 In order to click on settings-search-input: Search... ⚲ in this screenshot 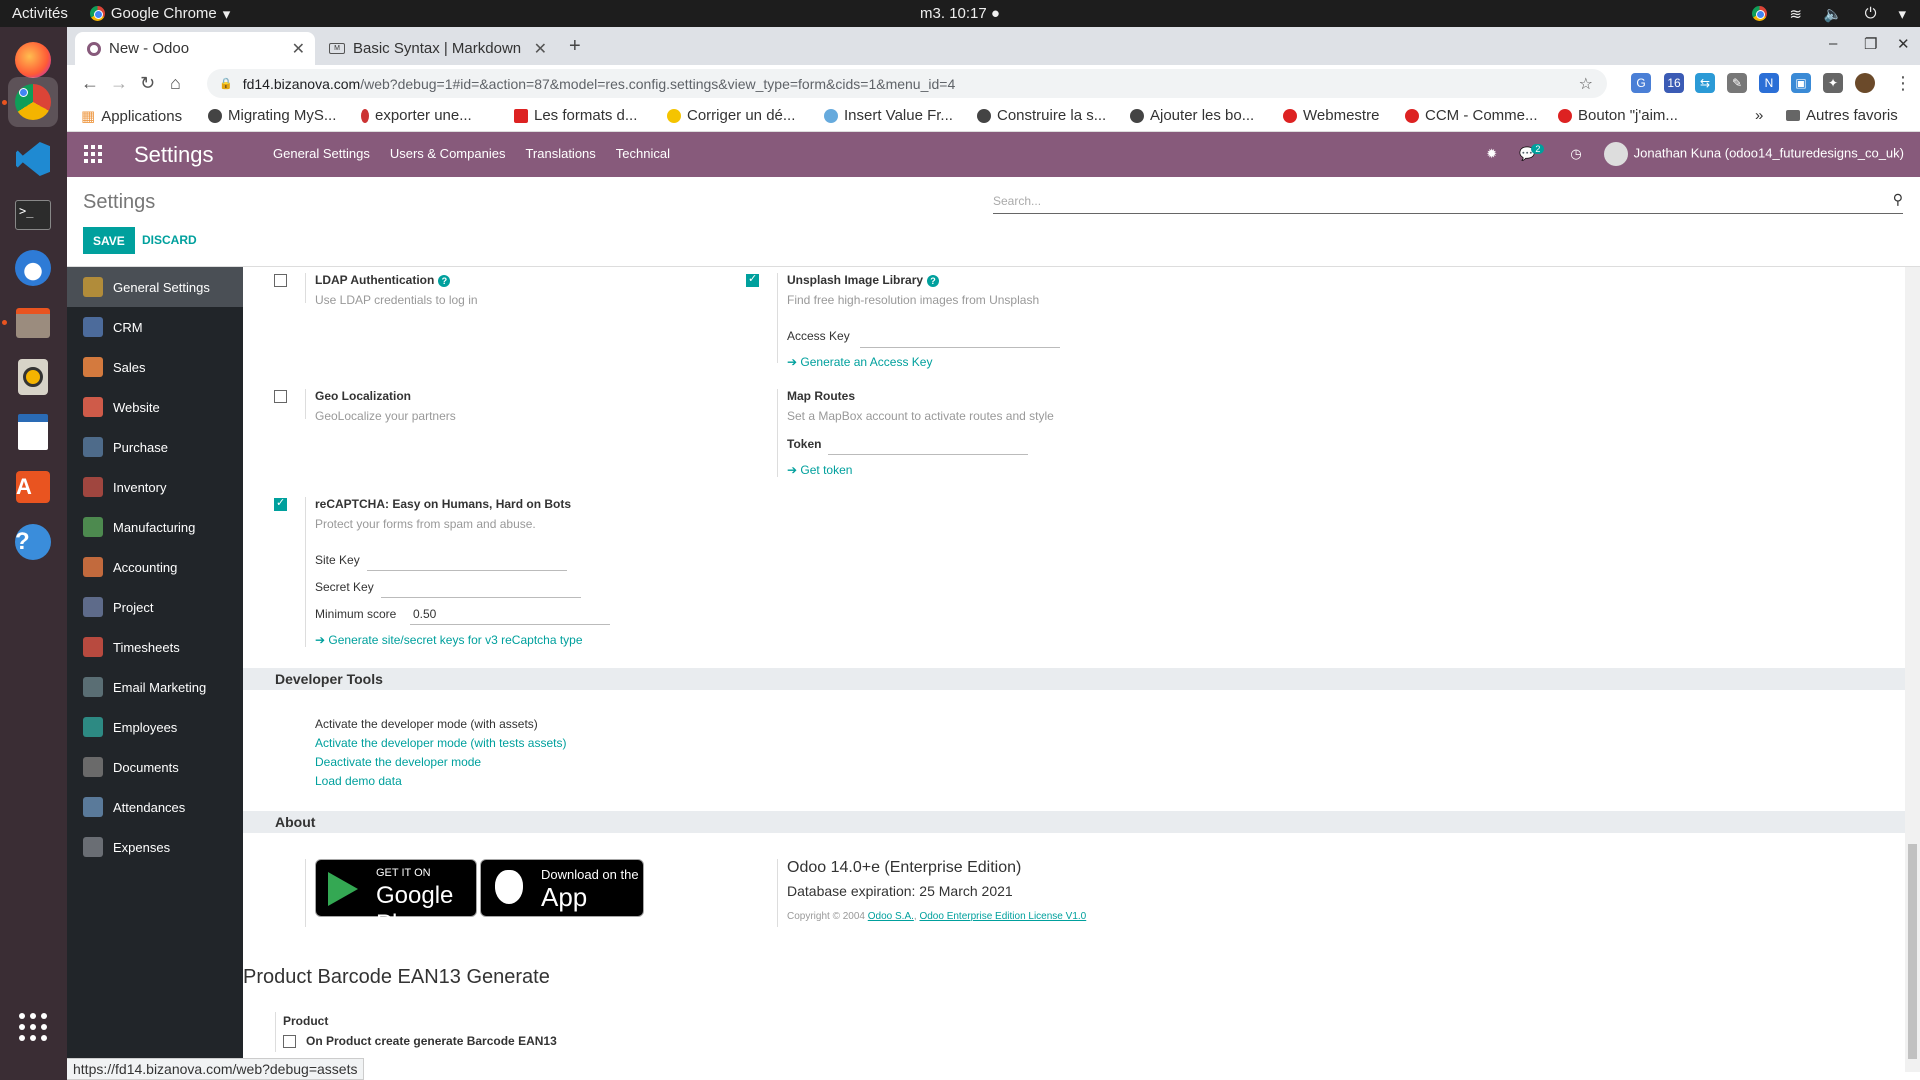, I will do `click(1448, 201)`.